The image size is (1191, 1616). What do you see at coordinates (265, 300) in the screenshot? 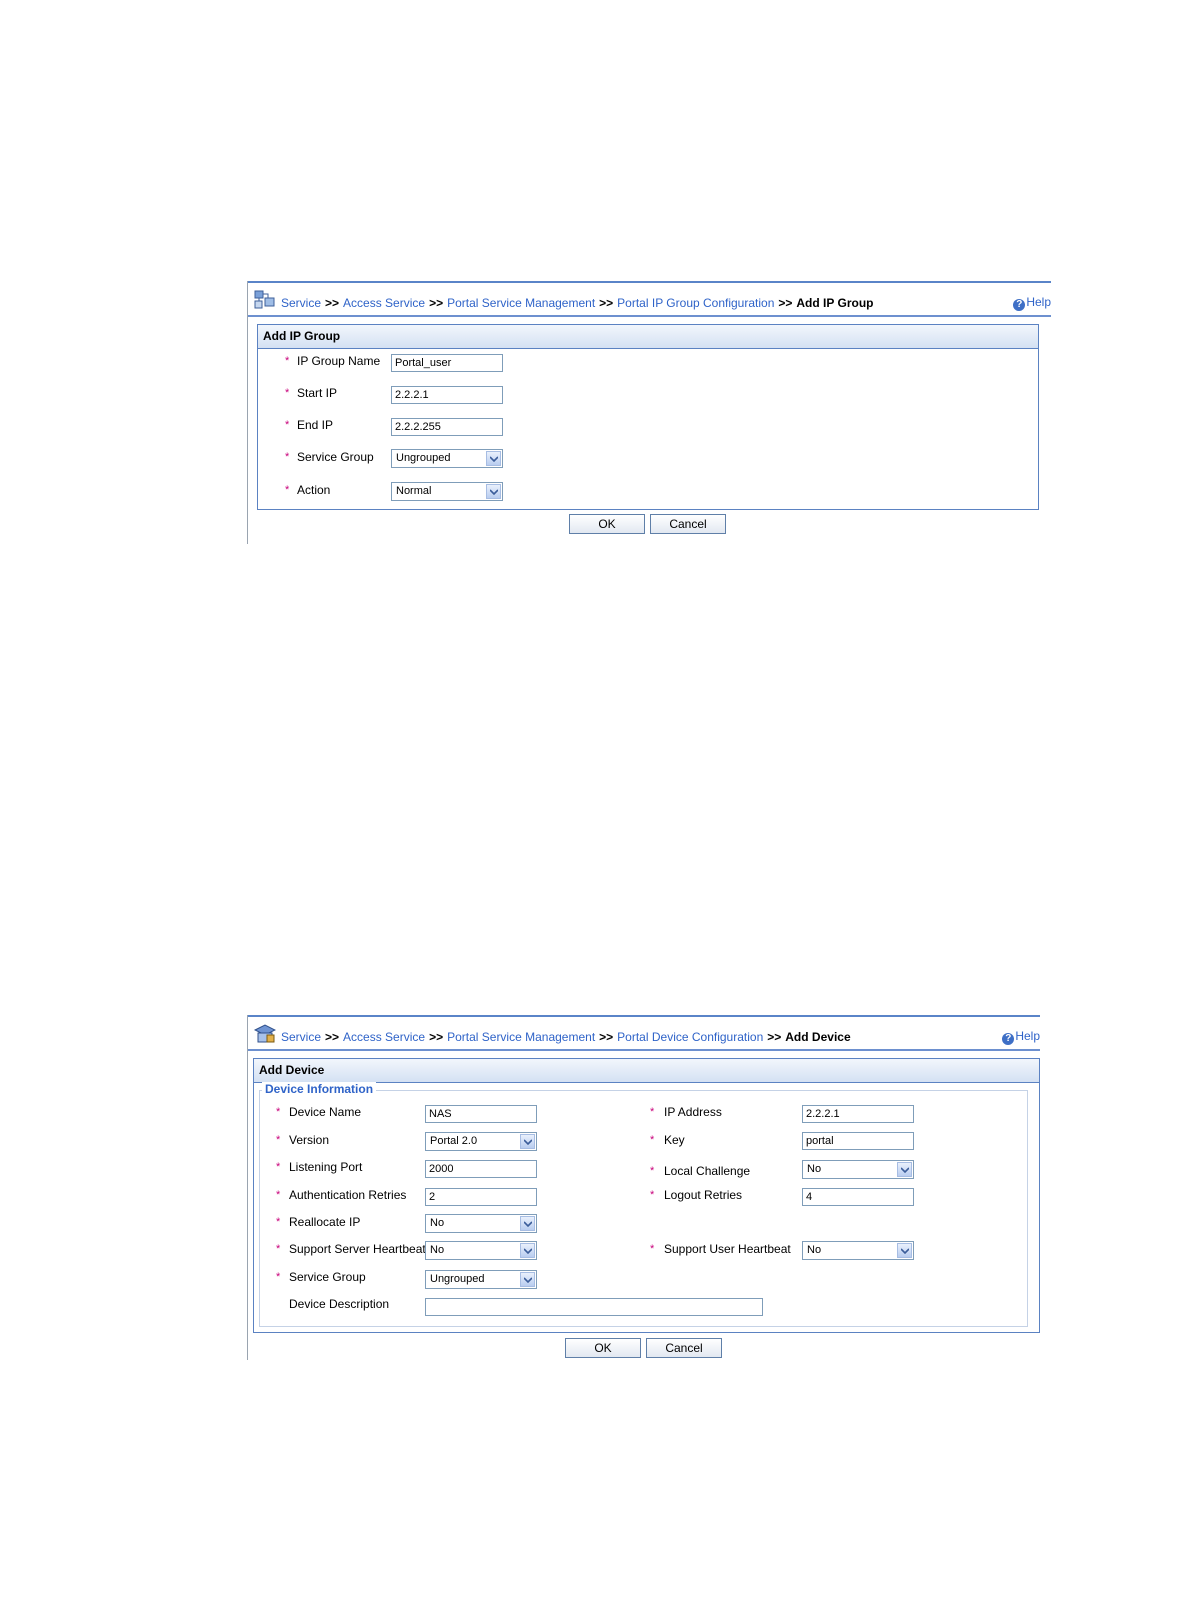
I see `service-network-icon` at bounding box center [265, 300].